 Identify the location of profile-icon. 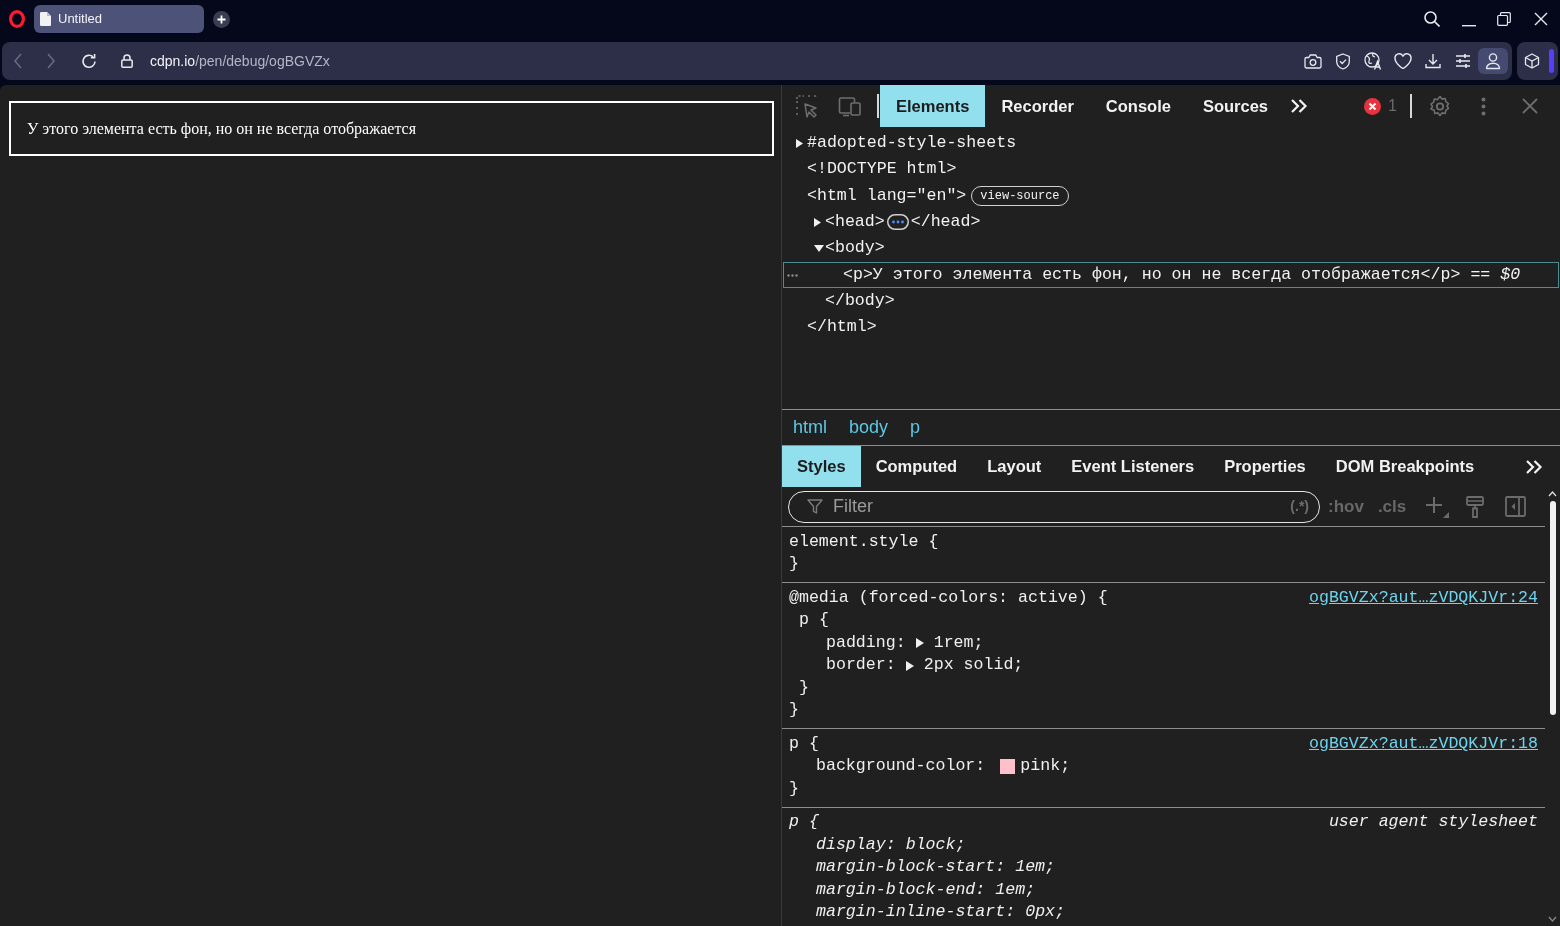
(1493, 61).